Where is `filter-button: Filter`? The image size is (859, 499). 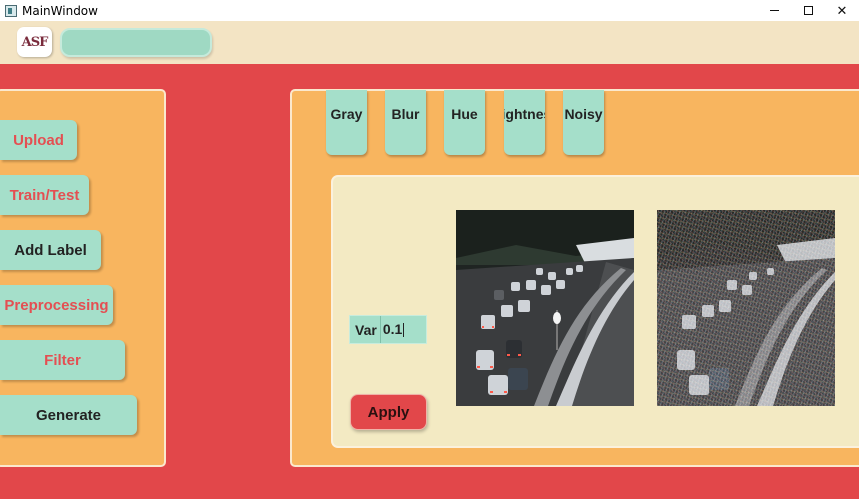 filter-button: Filter is located at coordinates (62, 360).